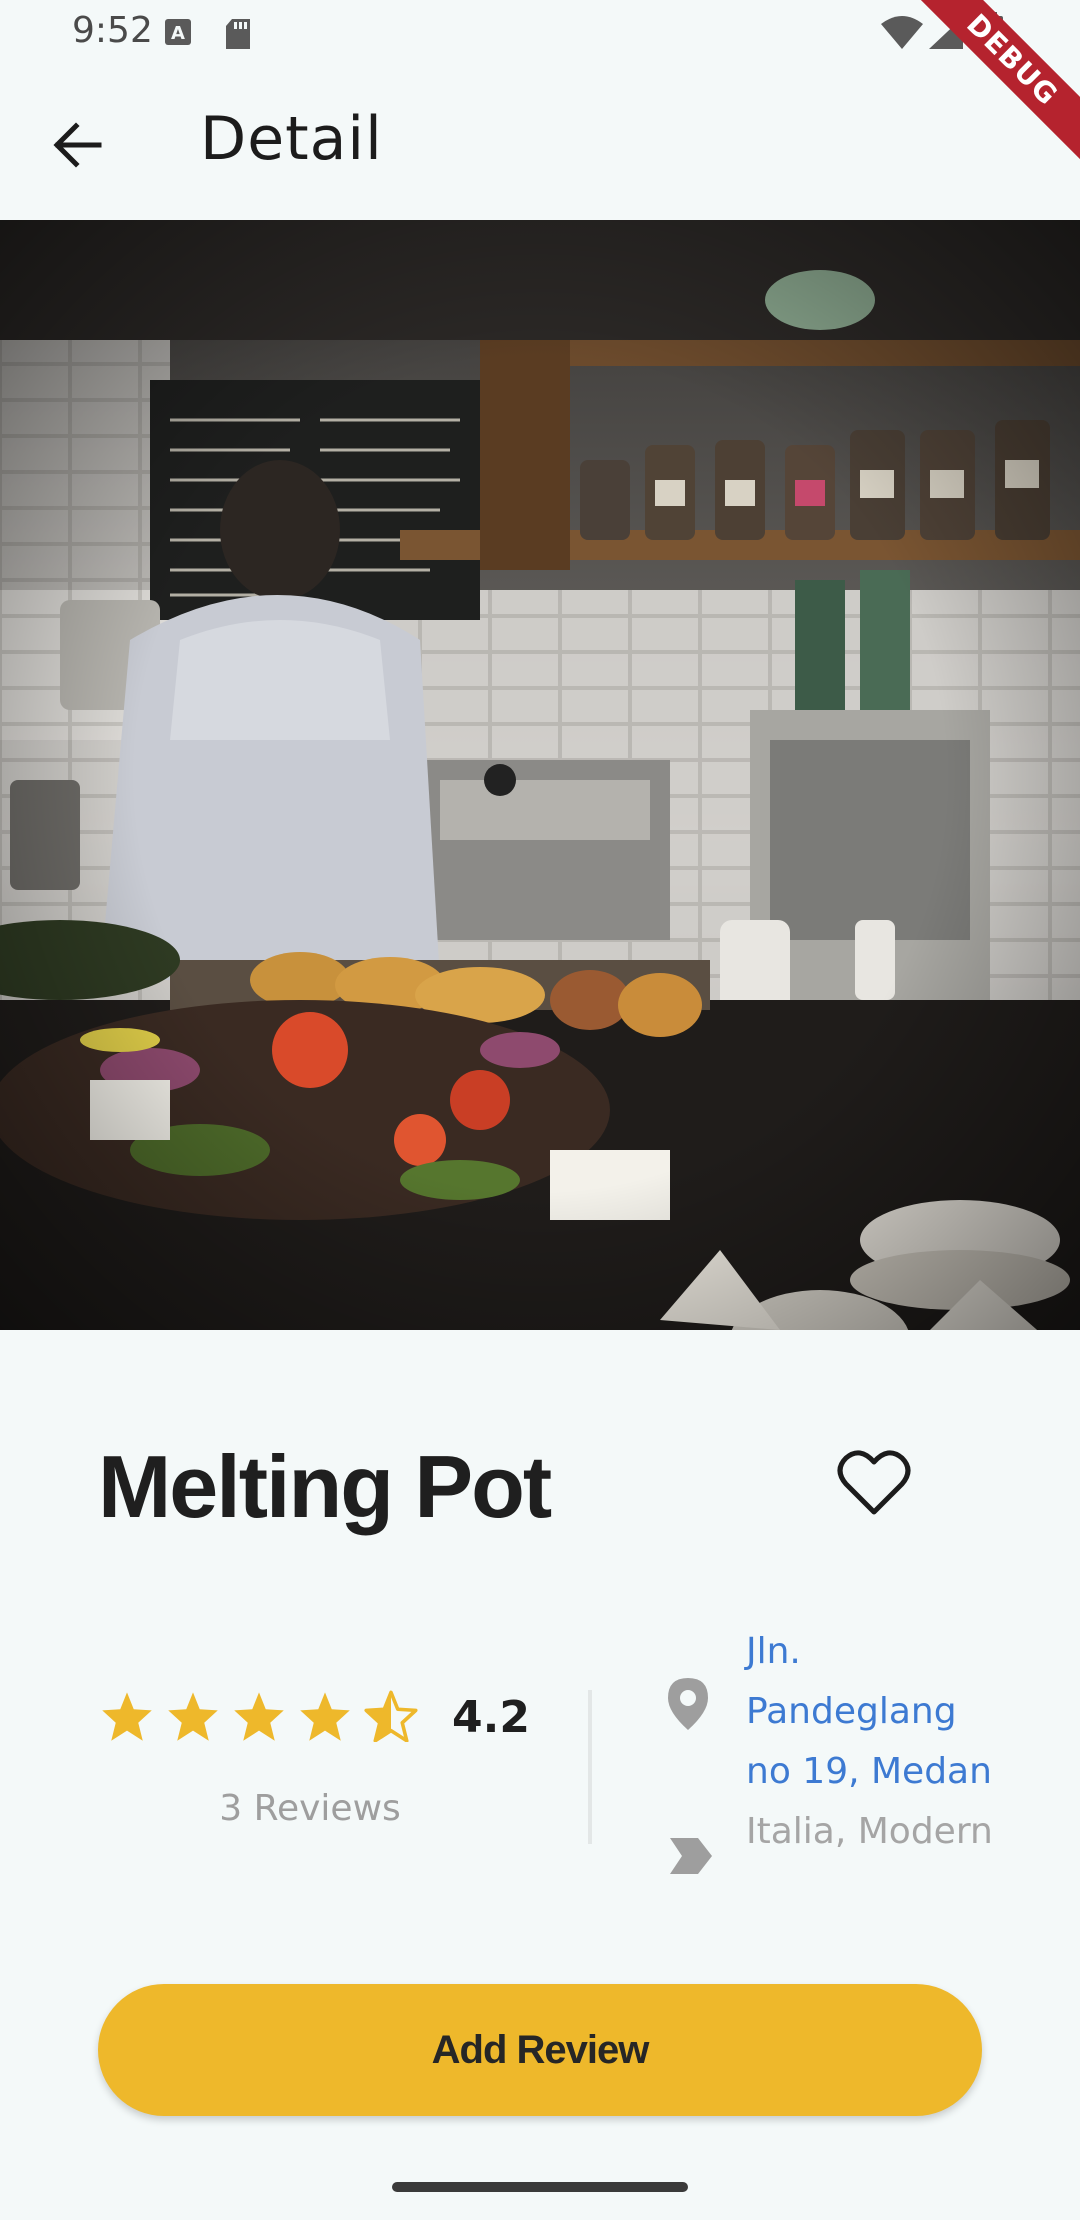 The image size is (1080, 2220). I want to click on review-count: 3 Reviews, so click(310, 1808).